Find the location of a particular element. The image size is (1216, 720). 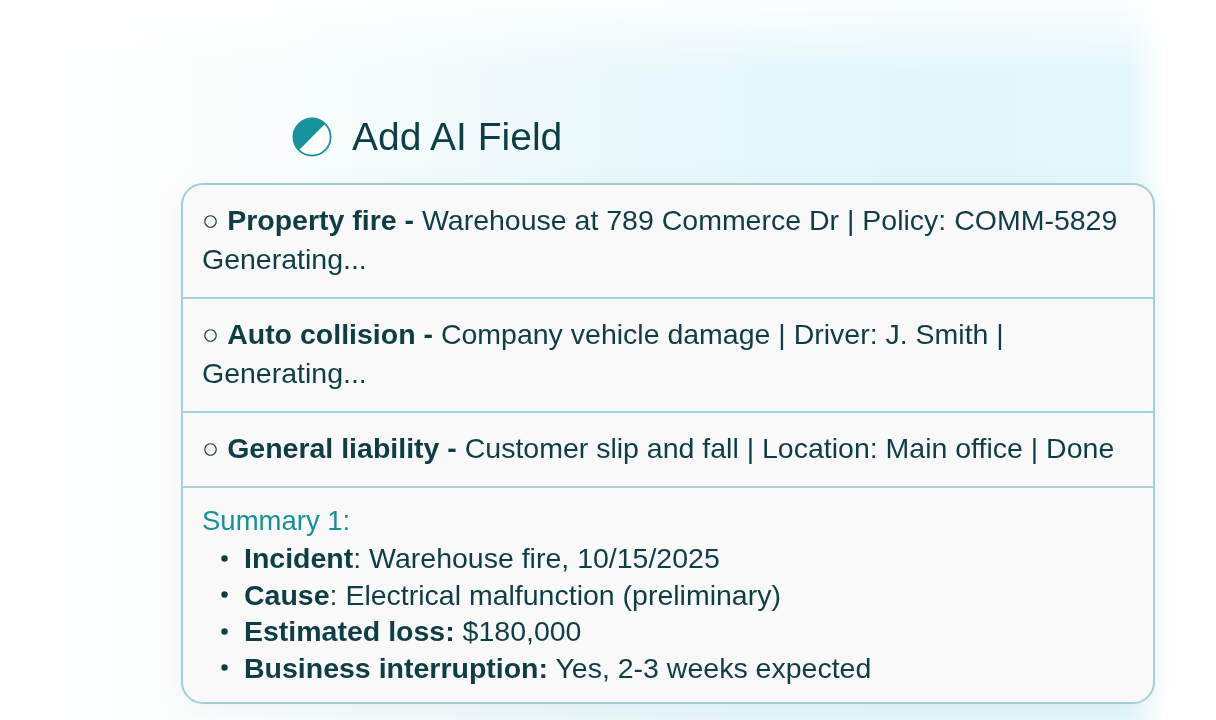

summary-point-text: Estimated loss: $180,000 is located at coordinates (413, 632).